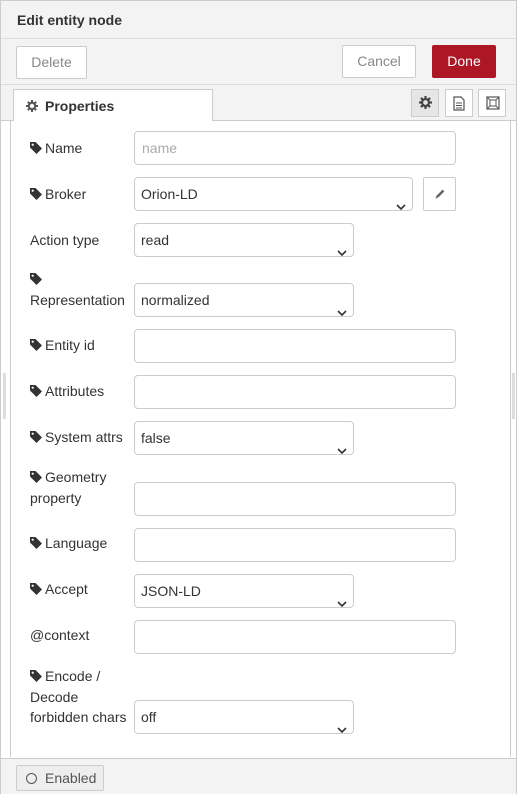 This screenshot has height=794, width=517. I want to click on action-type-select: read, so click(244, 240).